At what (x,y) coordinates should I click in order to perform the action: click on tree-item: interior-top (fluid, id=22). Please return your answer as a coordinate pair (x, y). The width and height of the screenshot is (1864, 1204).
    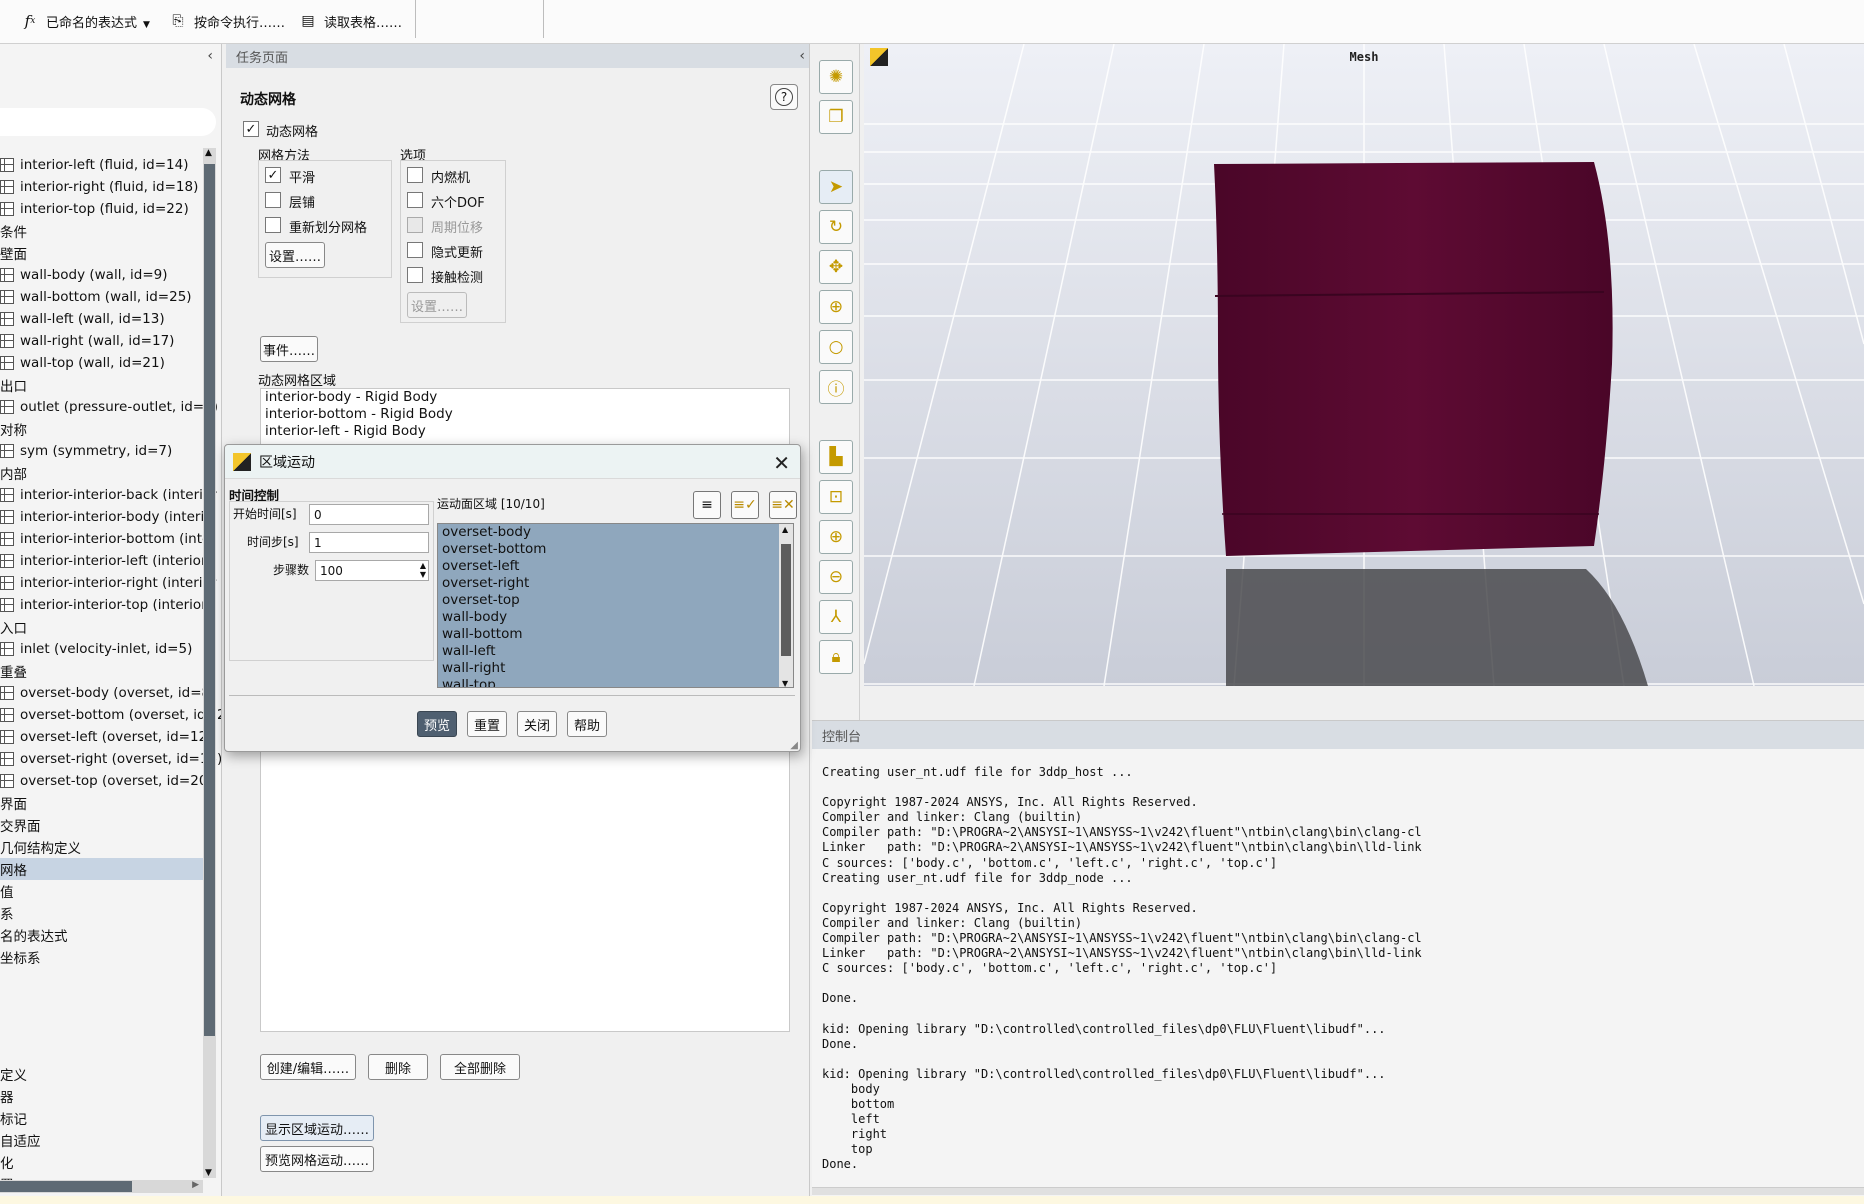
    Looking at the image, I should click on (94, 209).